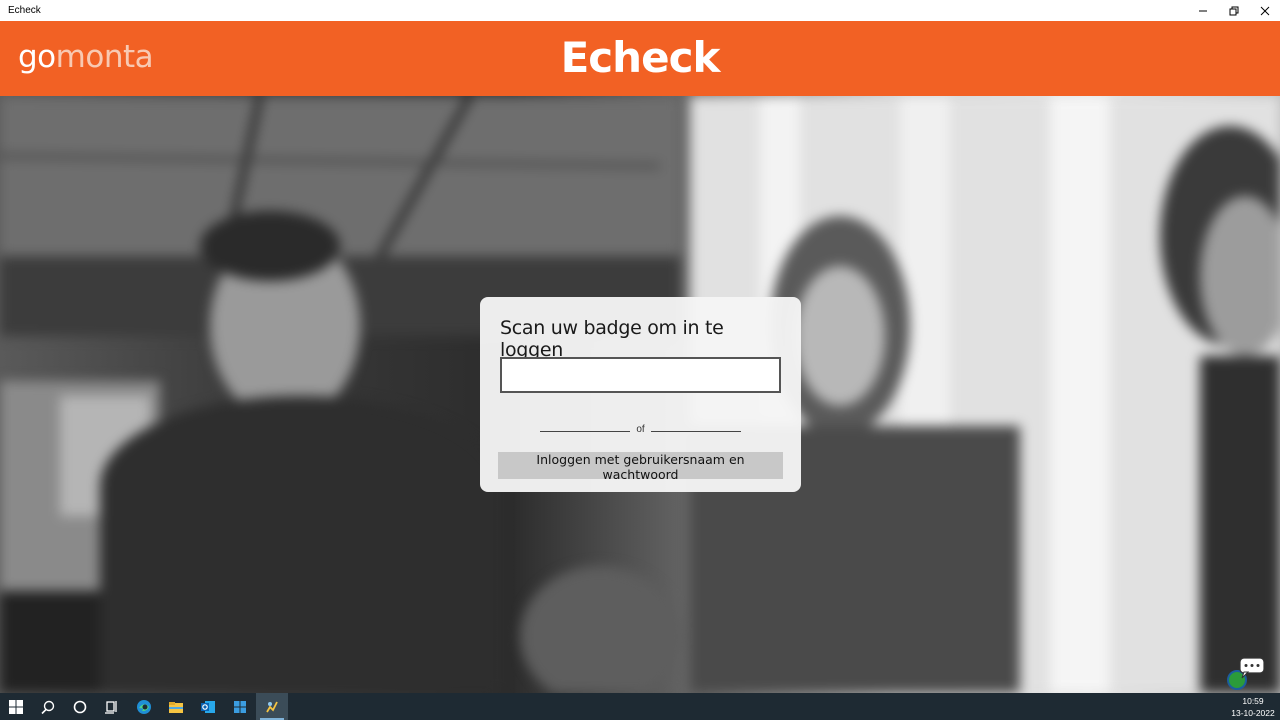  I want to click on taskbar-file-explorer, so click(176, 706).